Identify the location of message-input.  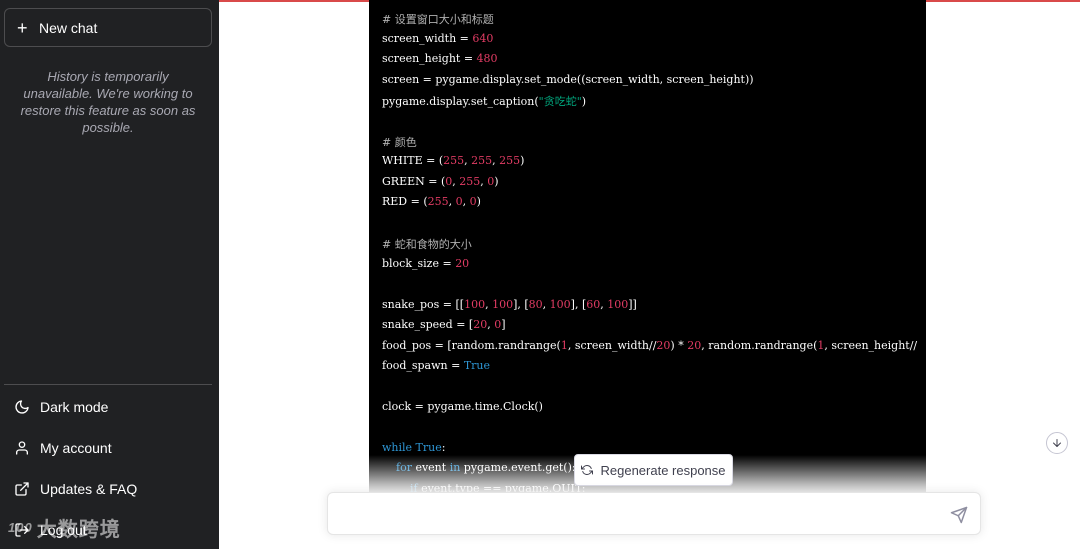
(640, 515).